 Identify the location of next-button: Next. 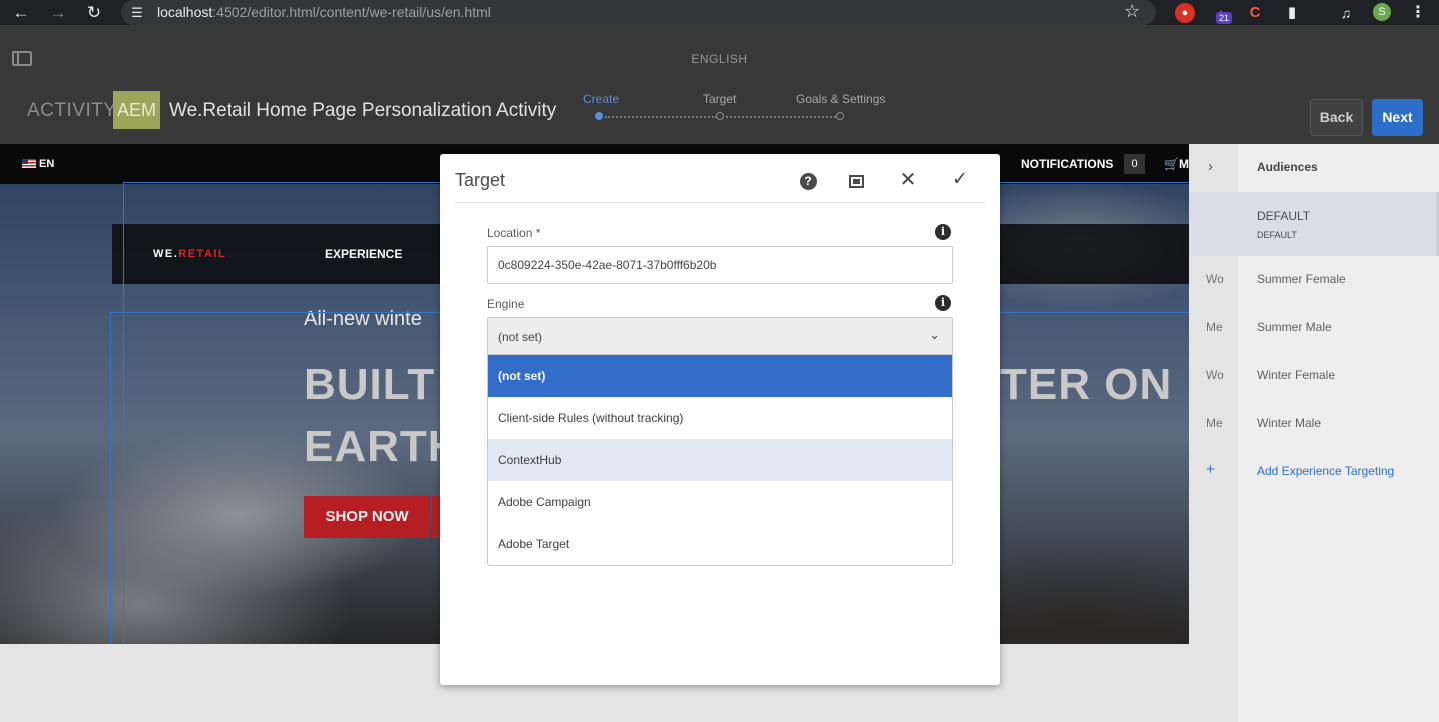
(1397, 117).